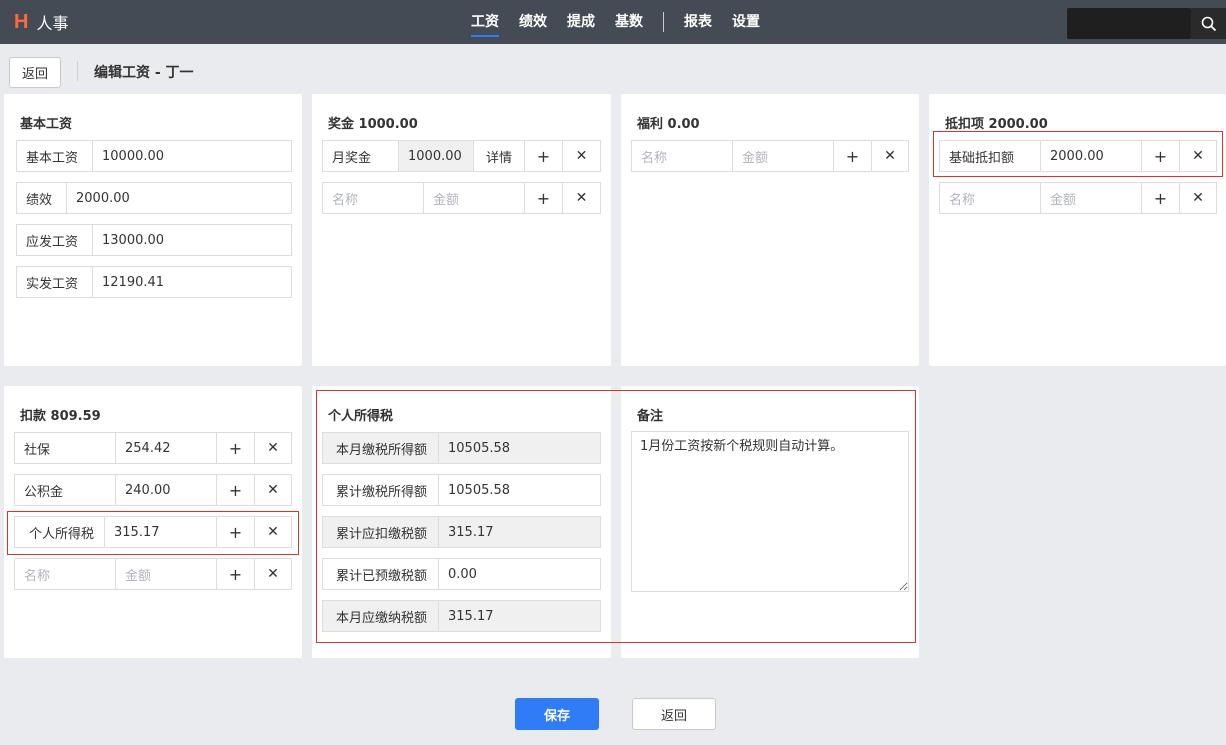 Image resolution: width=1226 pixels, height=745 pixels. I want to click on nav-item-base: 基数, so click(629, 22).